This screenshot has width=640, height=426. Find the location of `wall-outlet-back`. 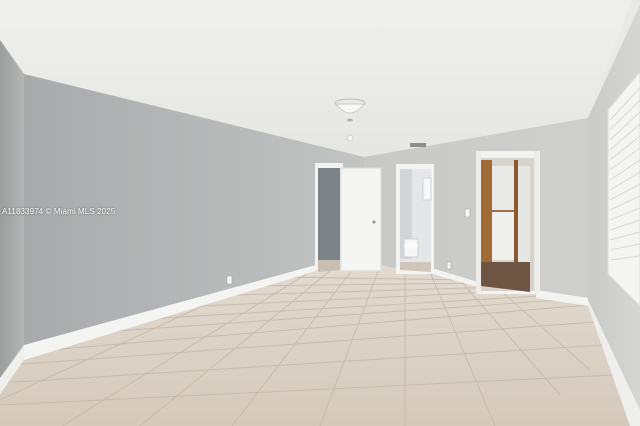

wall-outlet-back is located at coordinates (449, 265).